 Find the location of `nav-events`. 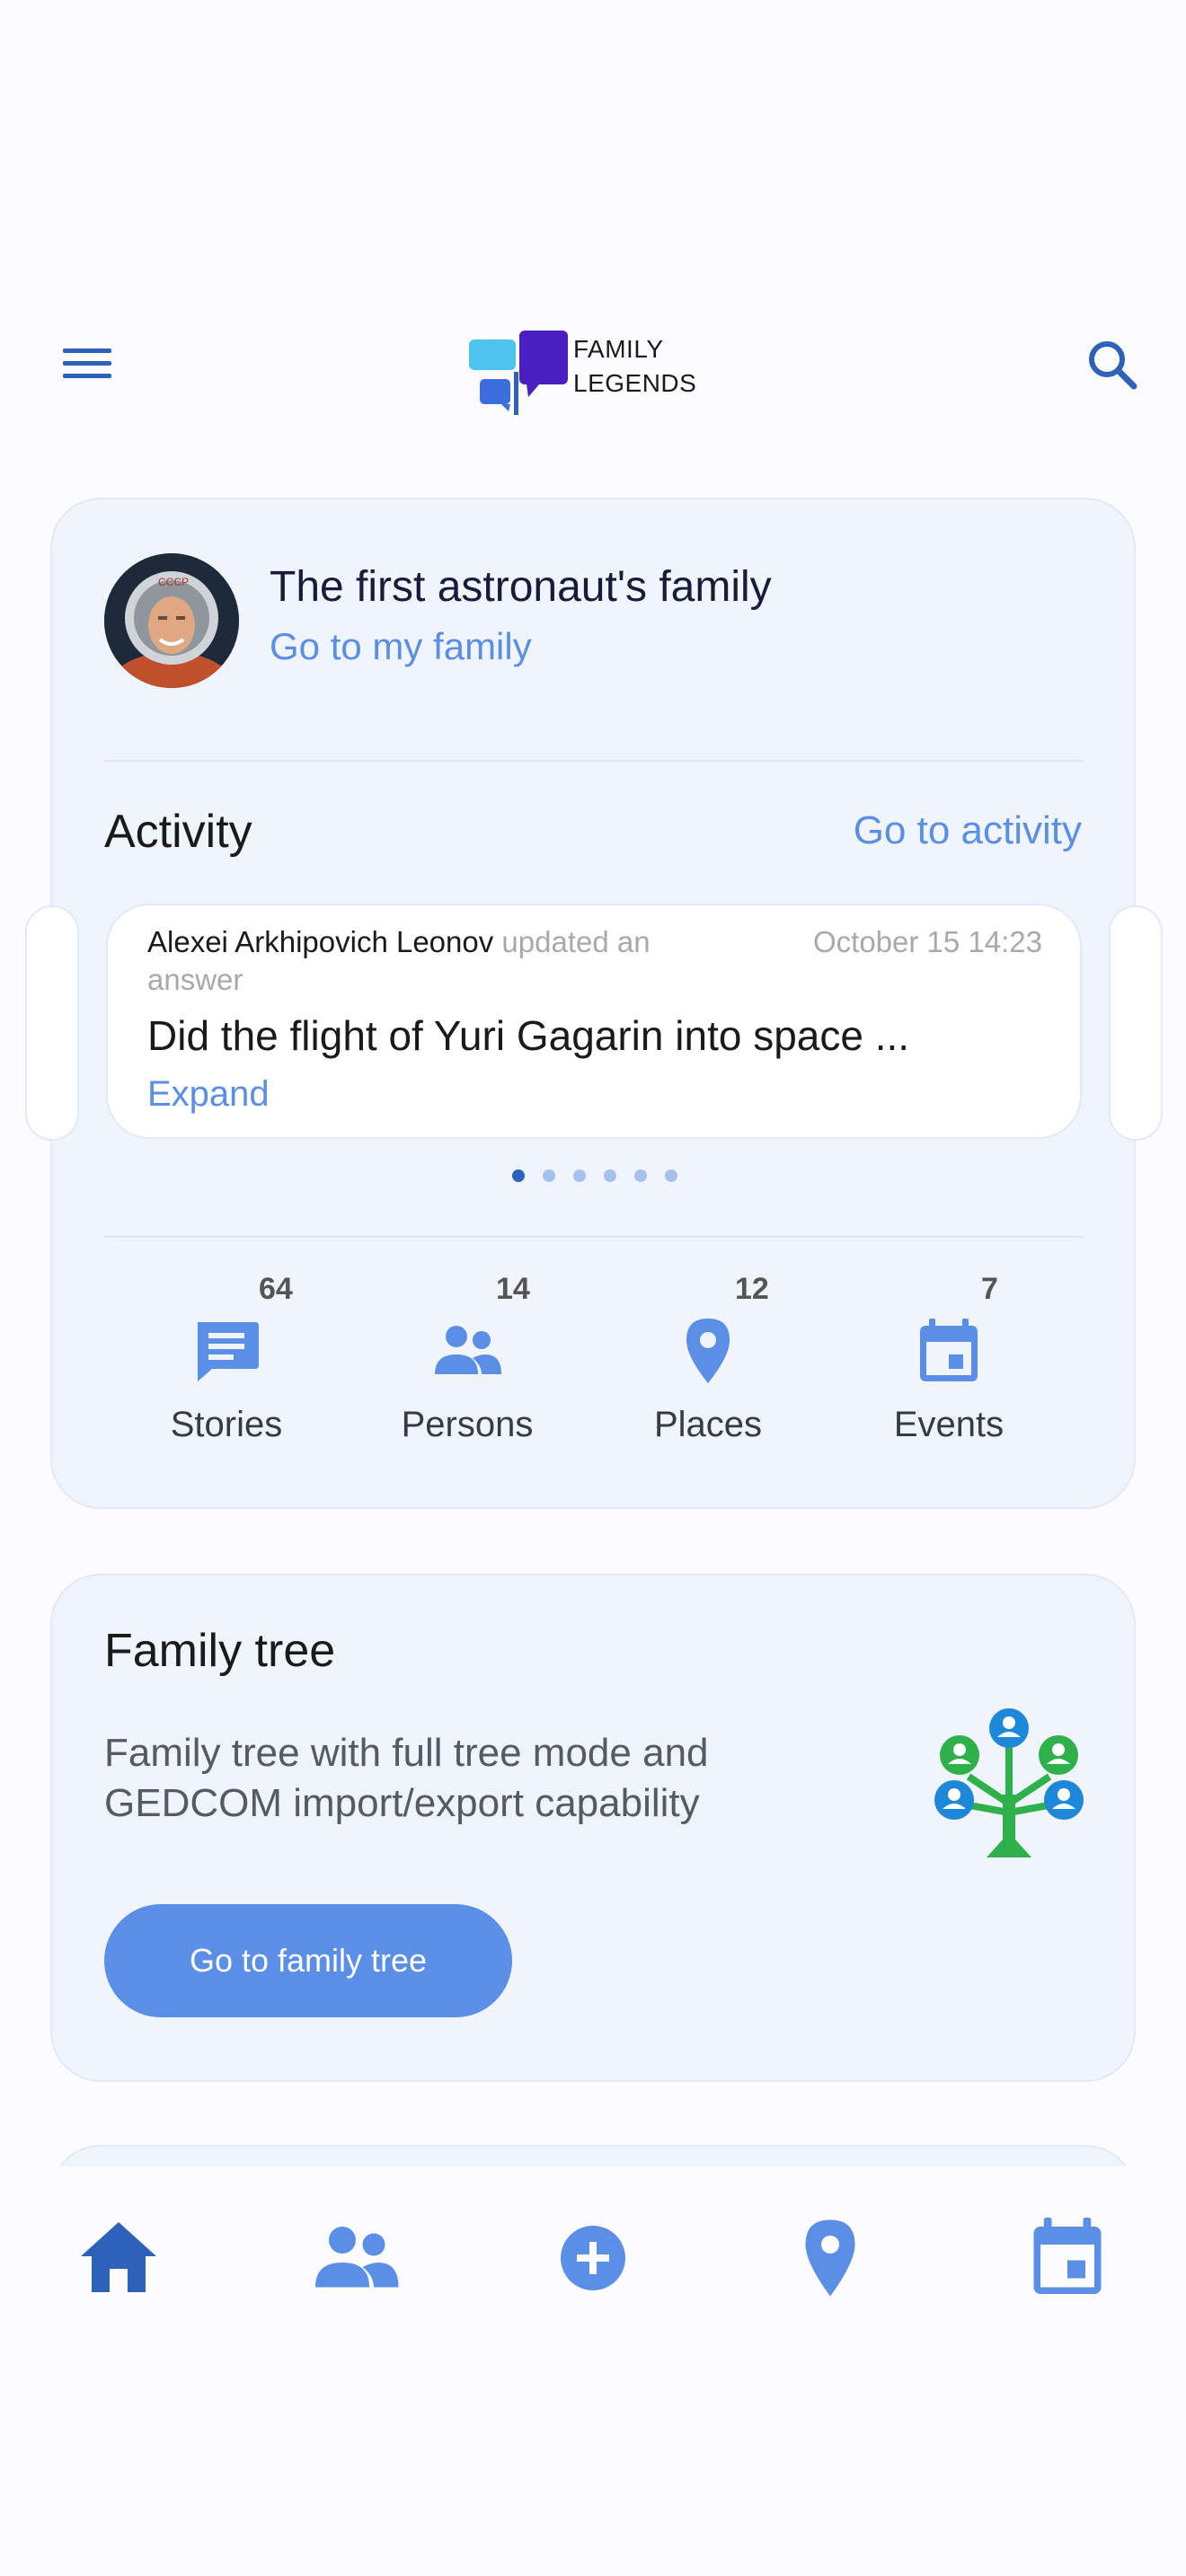

nav-events is located at coordinates (1067, 2258).